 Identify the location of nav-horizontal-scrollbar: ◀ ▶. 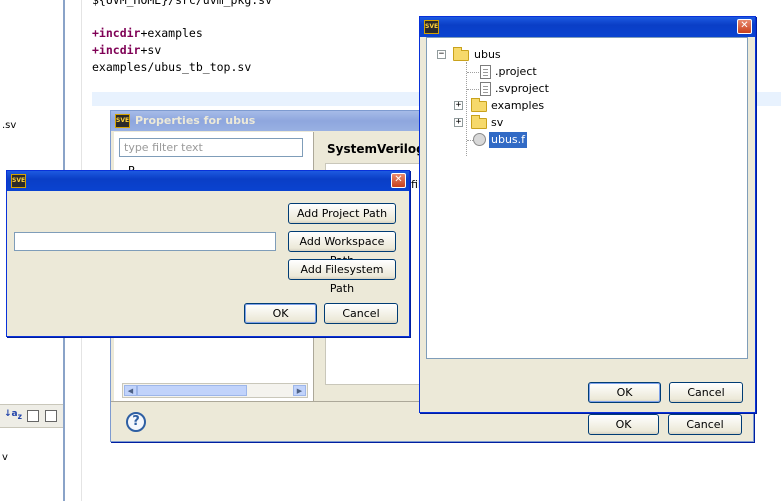
(215, 390).